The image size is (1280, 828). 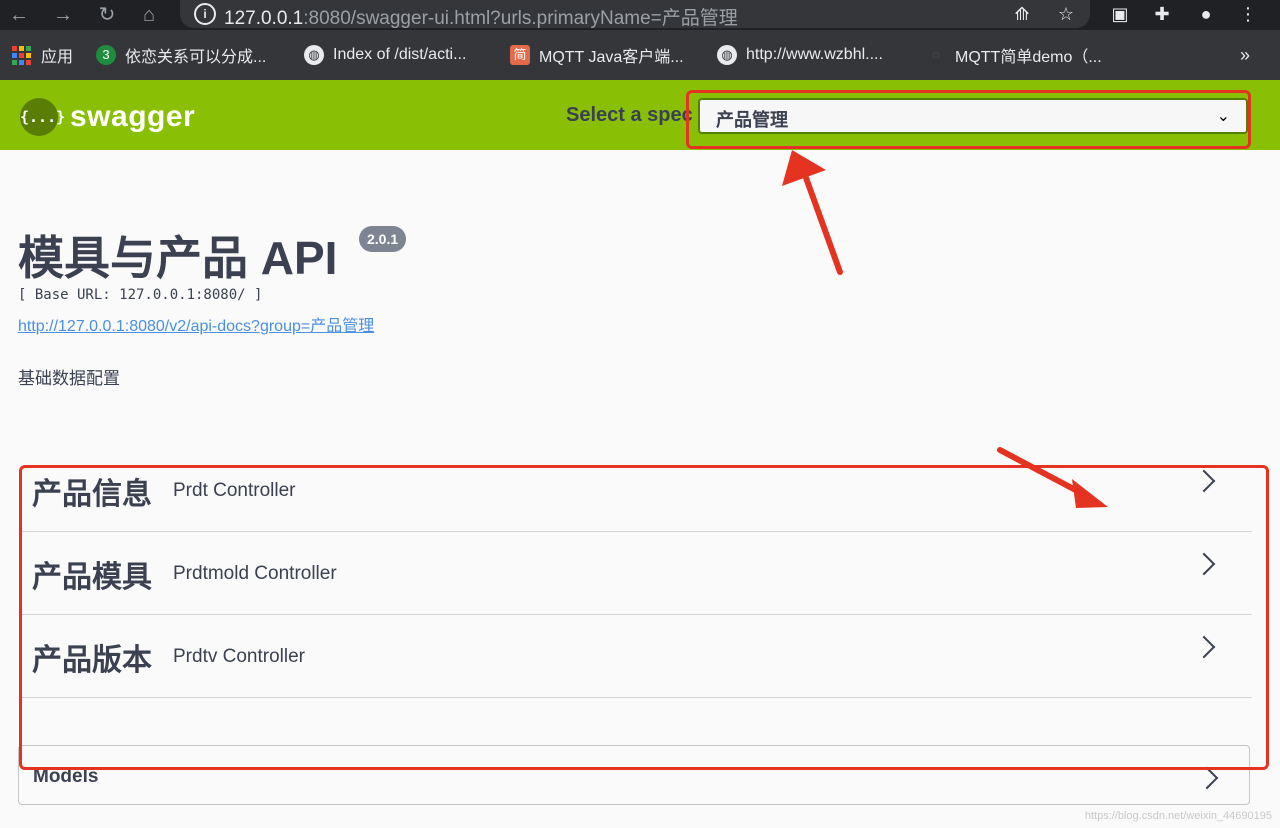 I want to click on back-arrow-icon: ←, so click(x=19, y=15).